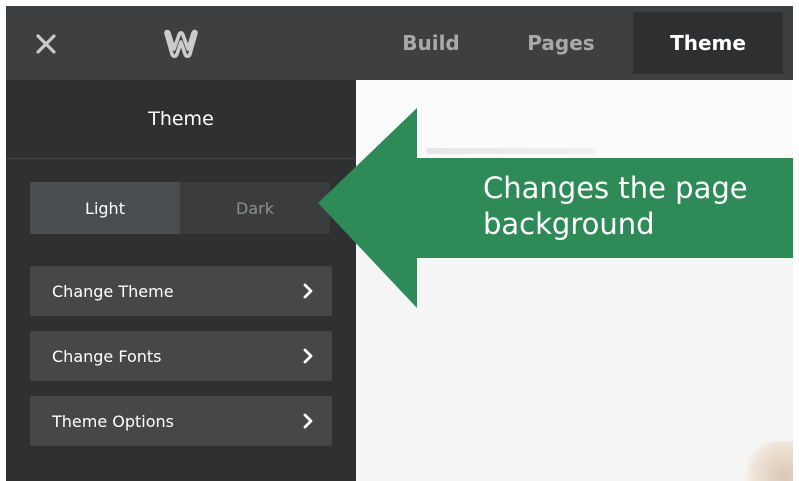 The image size is (799, 481). Describe the element at coordinates (181, 356) in the screenshot. I see `change-fonts-button: Change Fonts` at that location.